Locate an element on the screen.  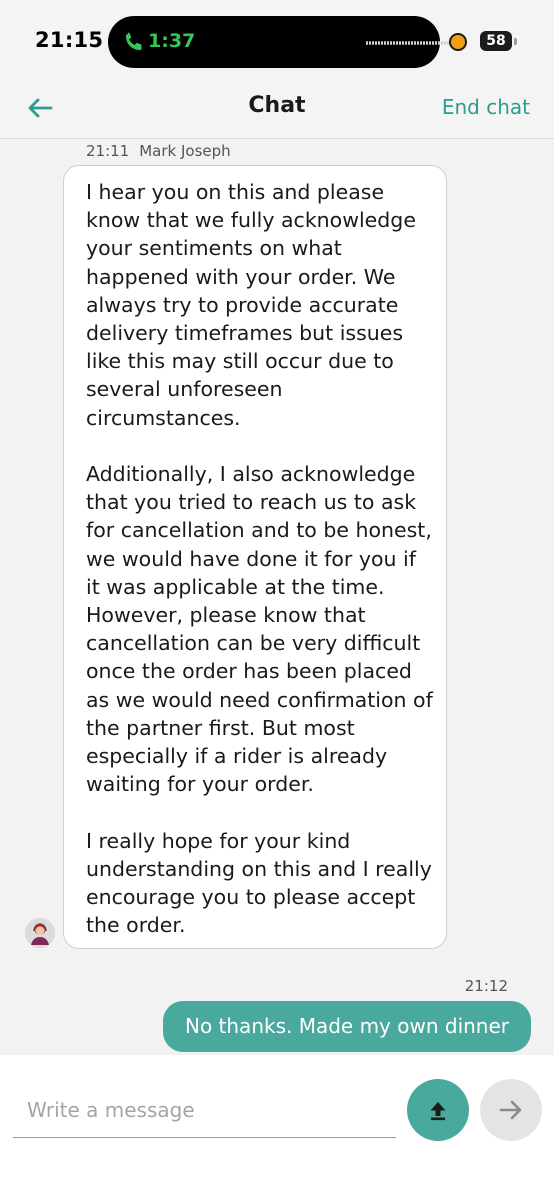
message-meta: 21:11 Mark Joseph is located at coordinates (158, 151).